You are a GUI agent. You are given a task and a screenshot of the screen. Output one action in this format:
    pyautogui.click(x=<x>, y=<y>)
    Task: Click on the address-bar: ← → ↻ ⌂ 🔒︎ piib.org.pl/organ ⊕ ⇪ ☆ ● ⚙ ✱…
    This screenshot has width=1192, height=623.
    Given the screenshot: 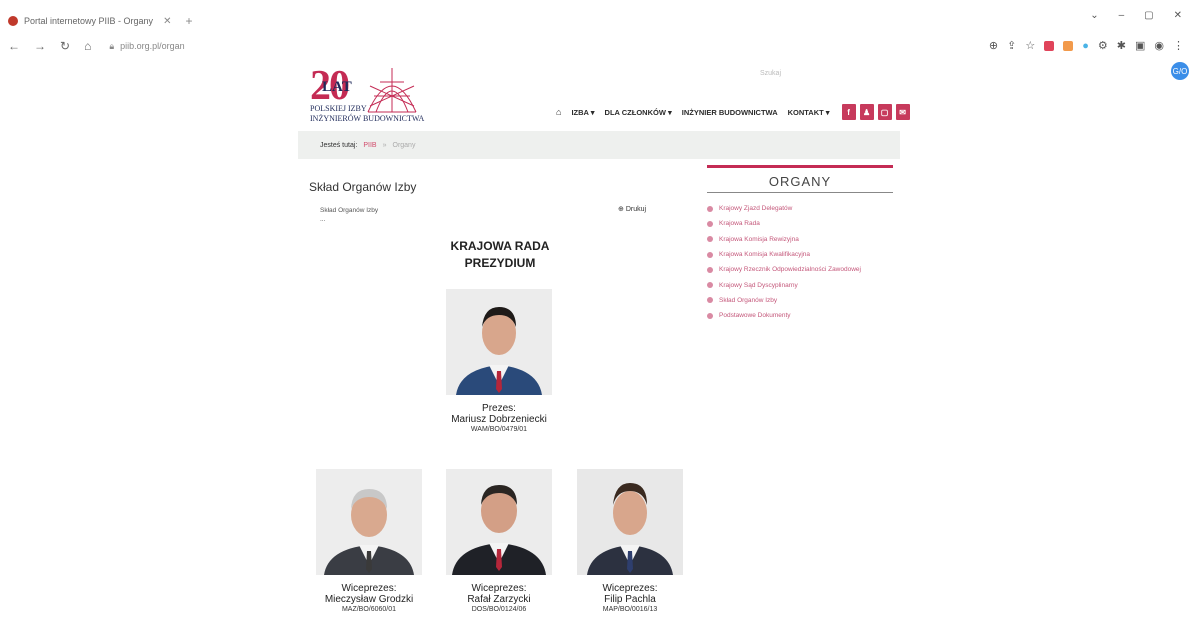 What is the action you would take?
    pyautogui.click(x=596, y=46)
    